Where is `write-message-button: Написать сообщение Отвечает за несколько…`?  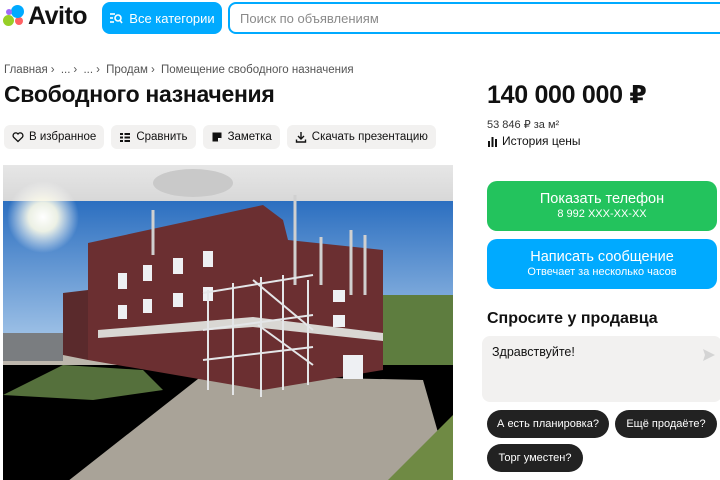 write-message-button: Написать сообщение Отвечает за несколько… is located at coordinates (602, 264).